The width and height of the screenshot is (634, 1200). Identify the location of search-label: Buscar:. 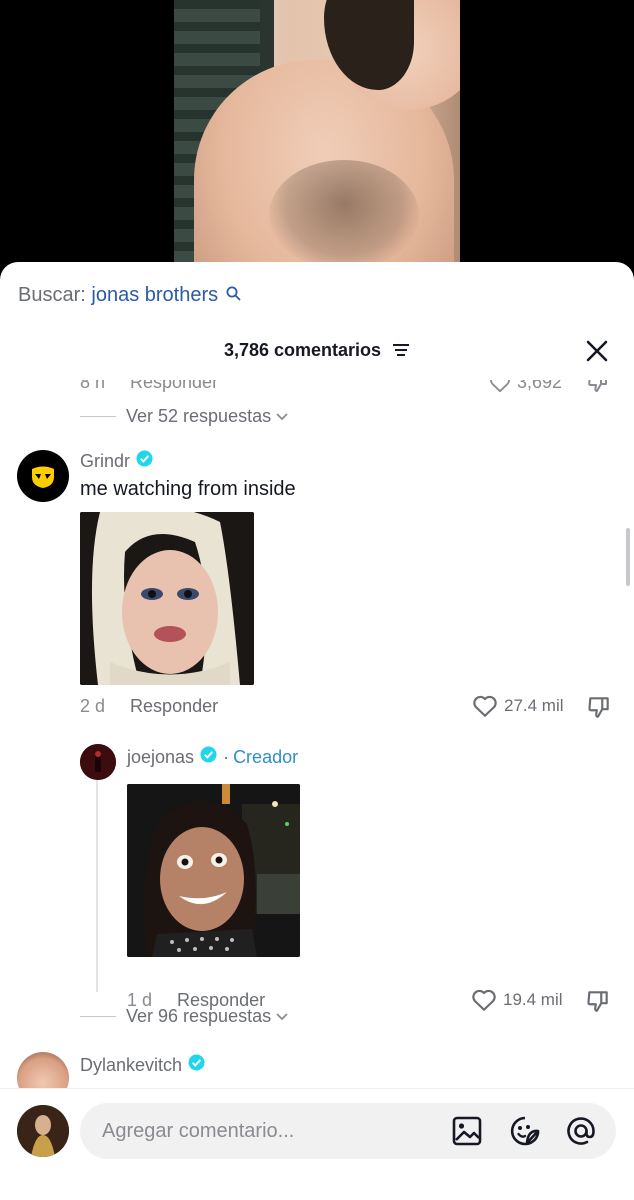
(52, 295).